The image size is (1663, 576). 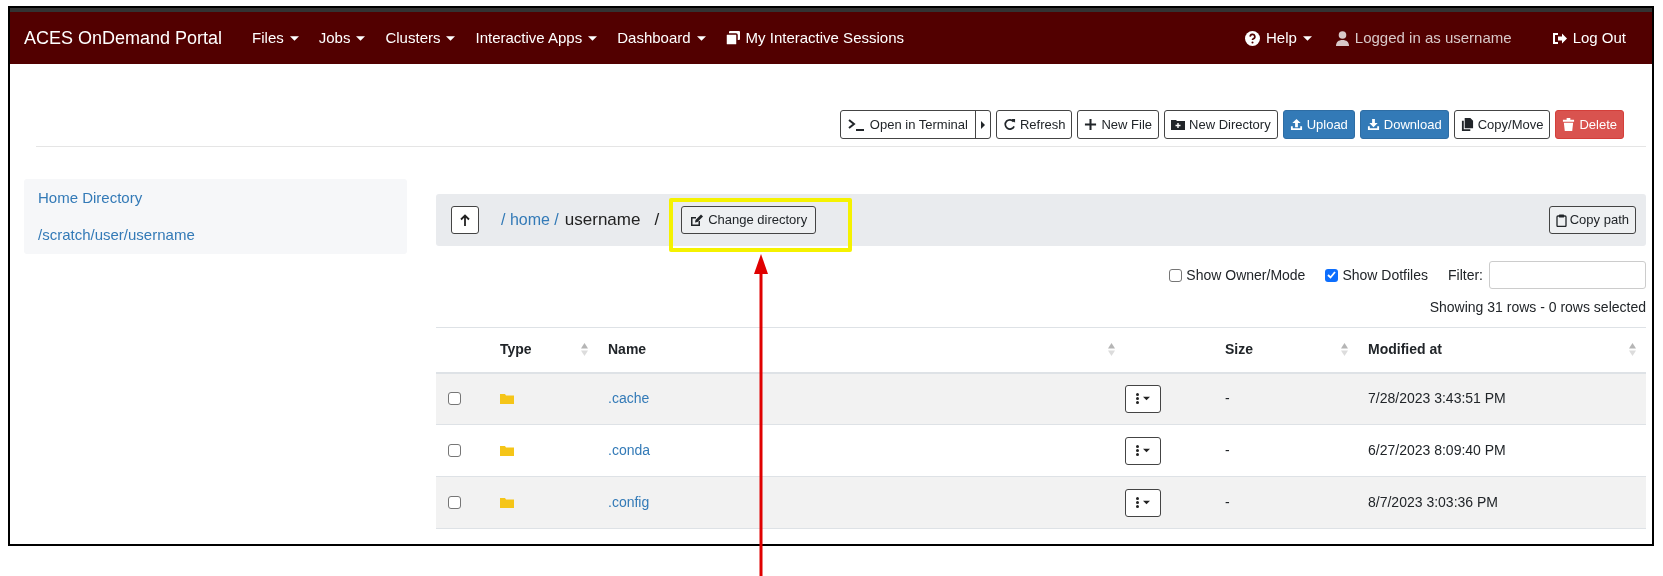 What do you see at coordinates (1342, 38) in the screenshot?
I see `user-icon` at bounding box center [1342, 38].